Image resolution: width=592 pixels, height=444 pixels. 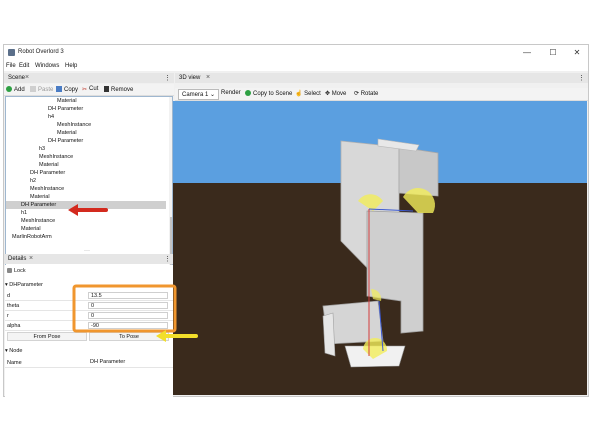 What do you see at coordinates (89, 286) in the screenshot?
I see `dh-section-header: ▾ DHParameter` at bounding box center [89, 286].